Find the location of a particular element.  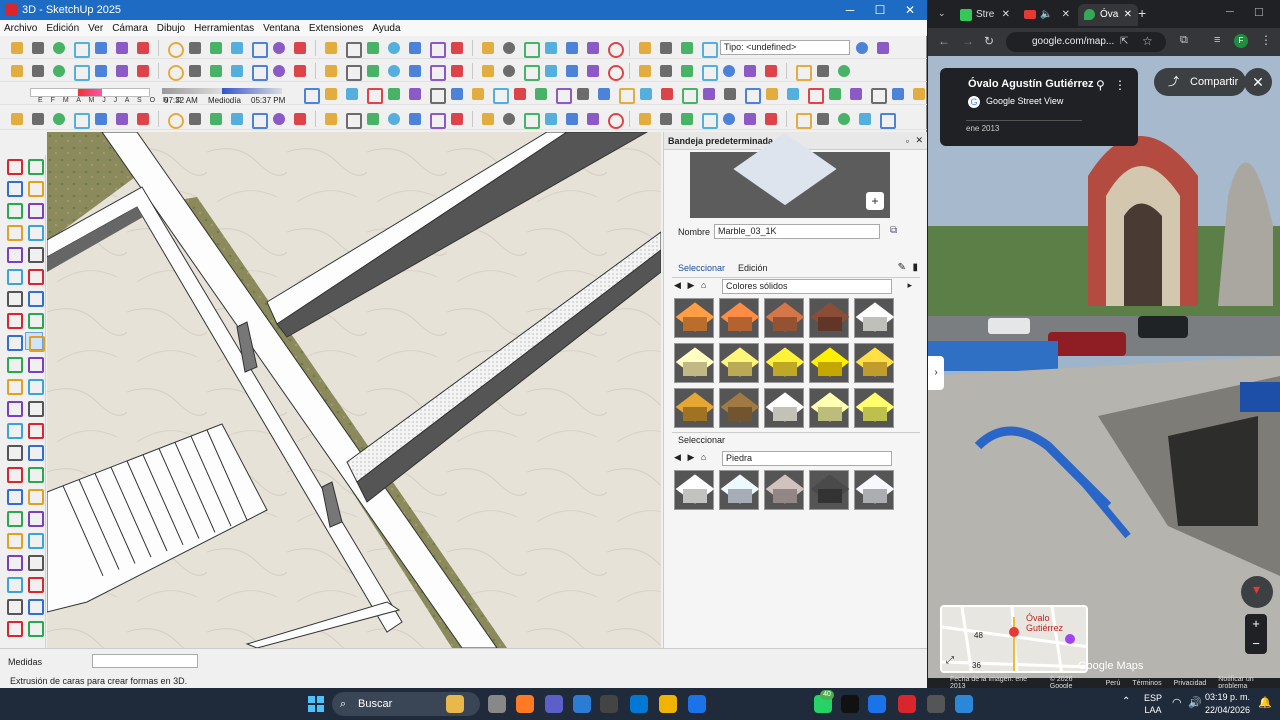

left-tool-1-2-icon is located at coordinates (34, 165).